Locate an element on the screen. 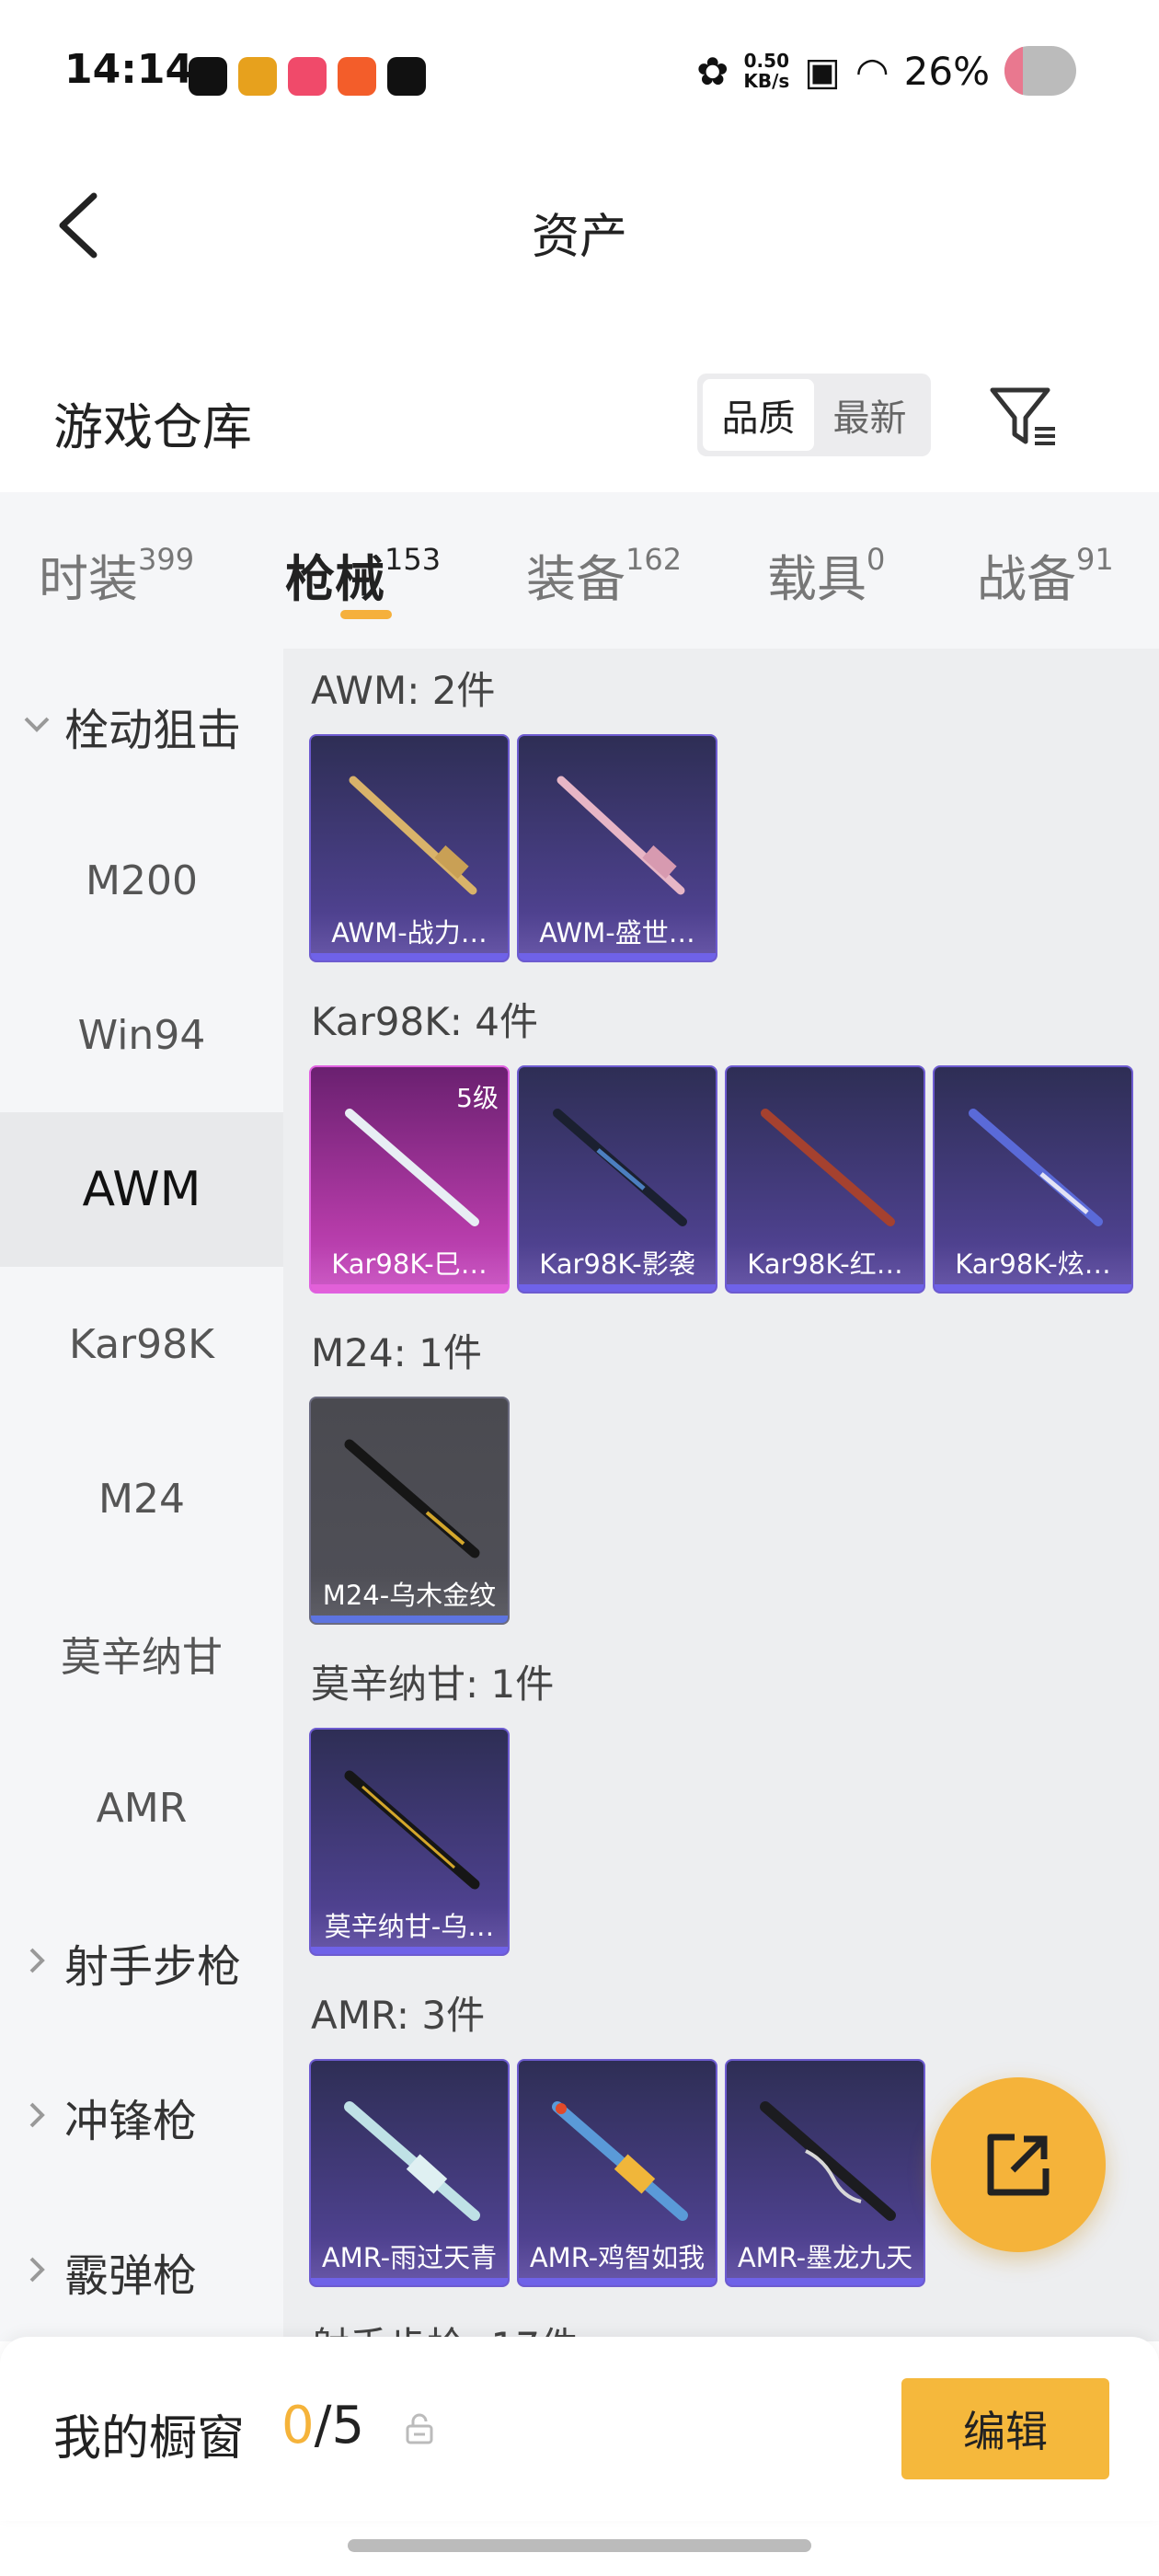 This screenshot has height=2576, width=1159. kuaishou-app-icon is located at coordinates (357, 76).